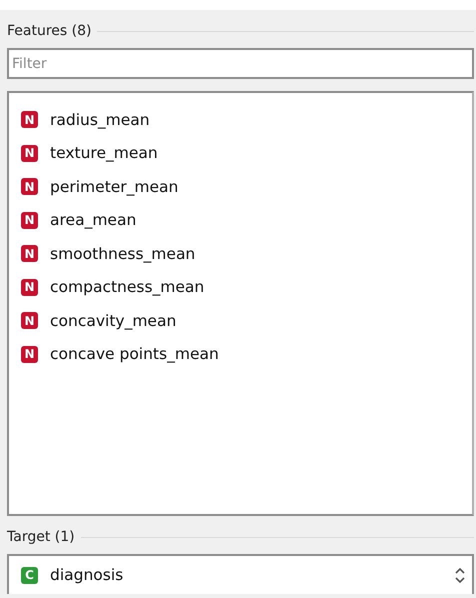 The width and height of the screenshot is (476, 598). Describe the element at coordinates (49, 31) in the screenshot. I see `section-title: Features (8)` at that location.